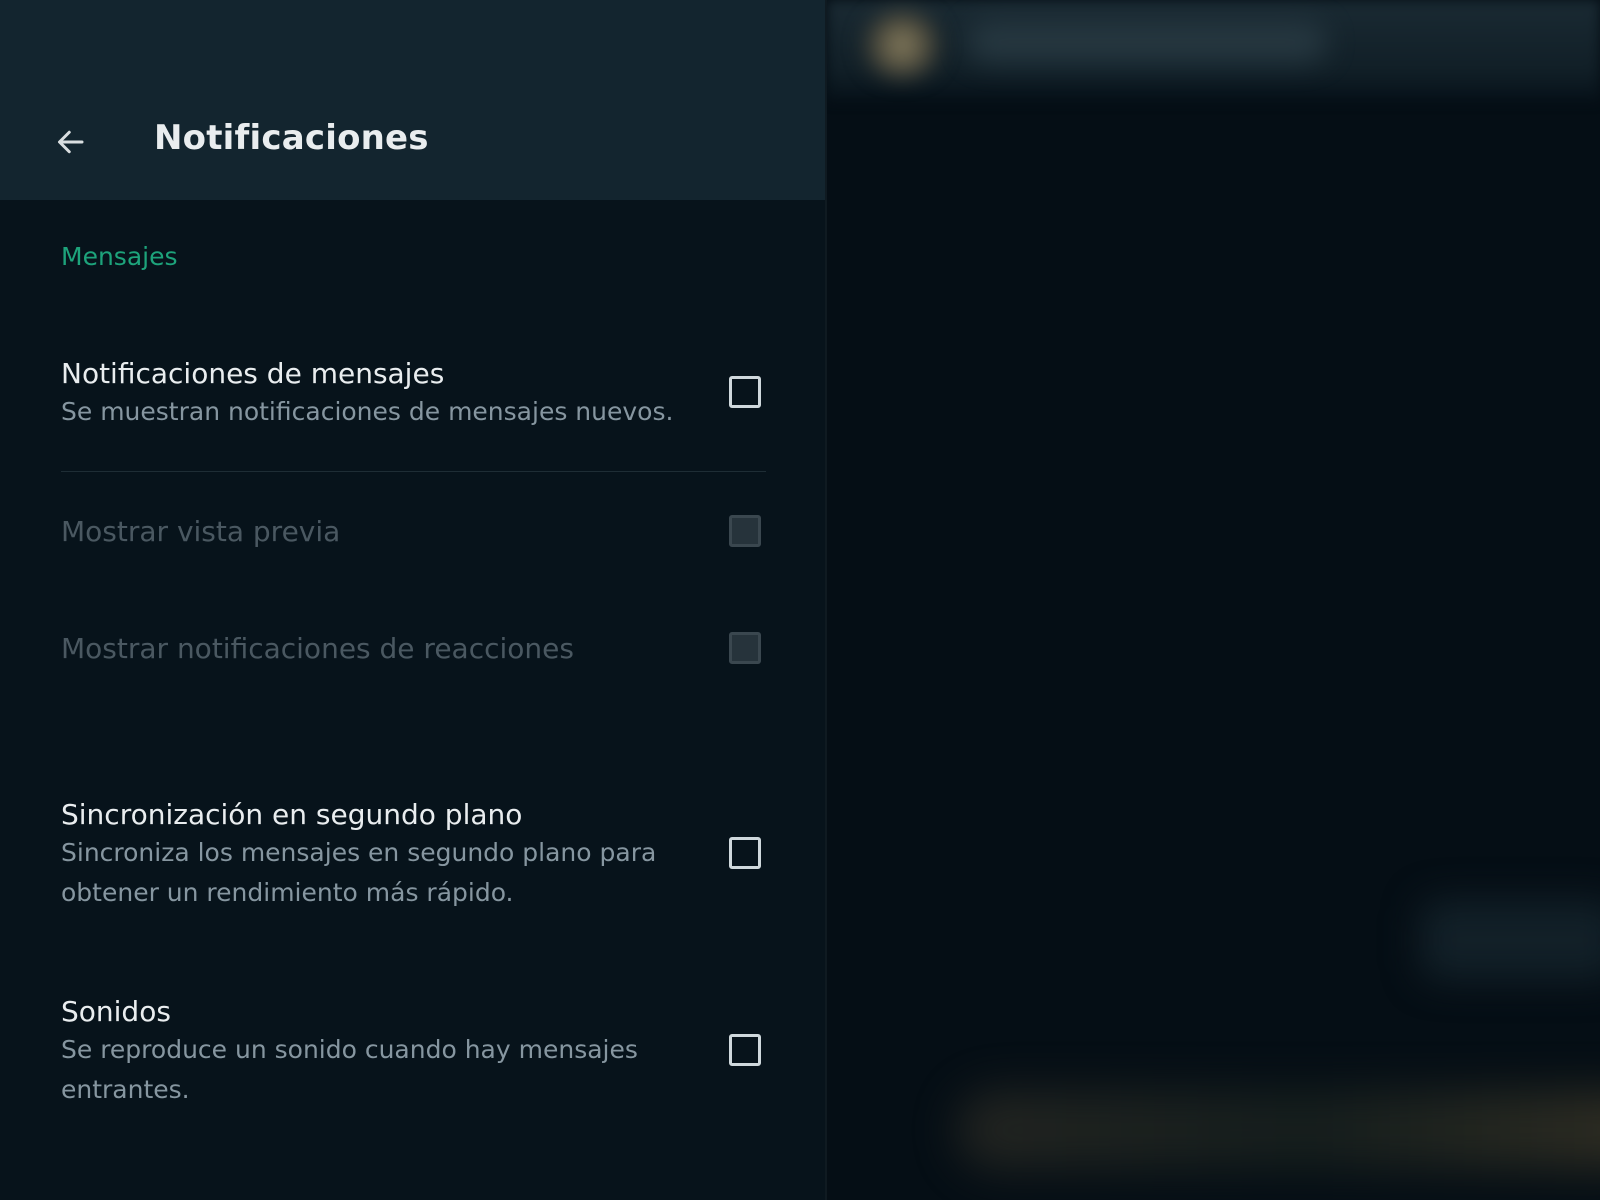  What do you see at coordinates (1147, 42) in the screenshot?
I see `blurred-contact-name` at bounding box center [1147, 42].